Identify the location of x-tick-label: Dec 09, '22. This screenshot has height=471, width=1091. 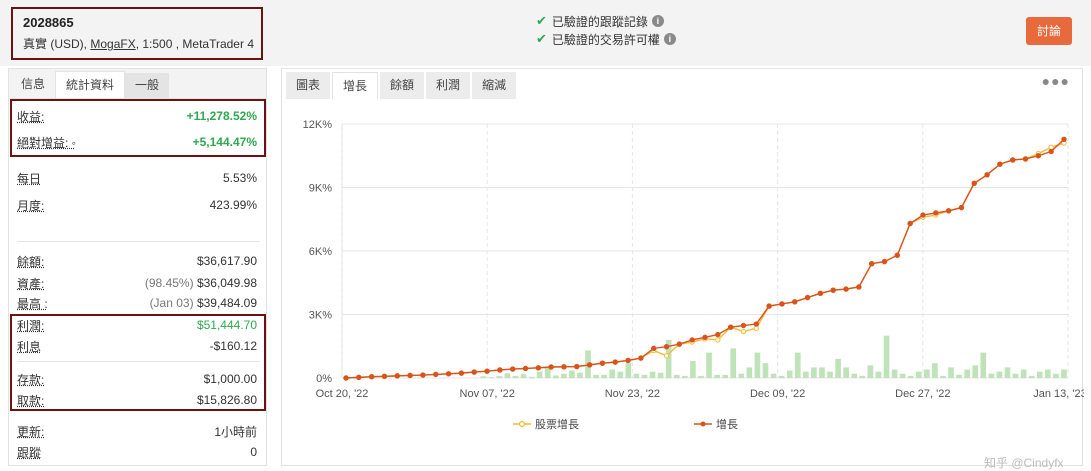
(777, 394).